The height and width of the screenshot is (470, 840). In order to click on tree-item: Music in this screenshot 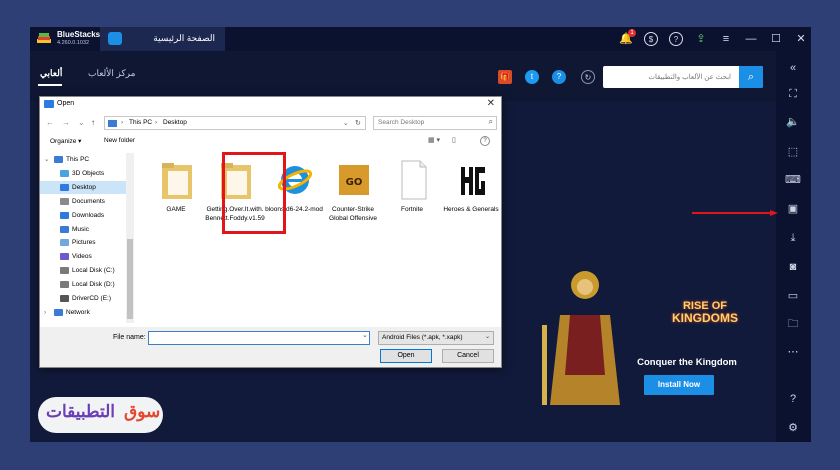, I will do `click(83, 229)`.